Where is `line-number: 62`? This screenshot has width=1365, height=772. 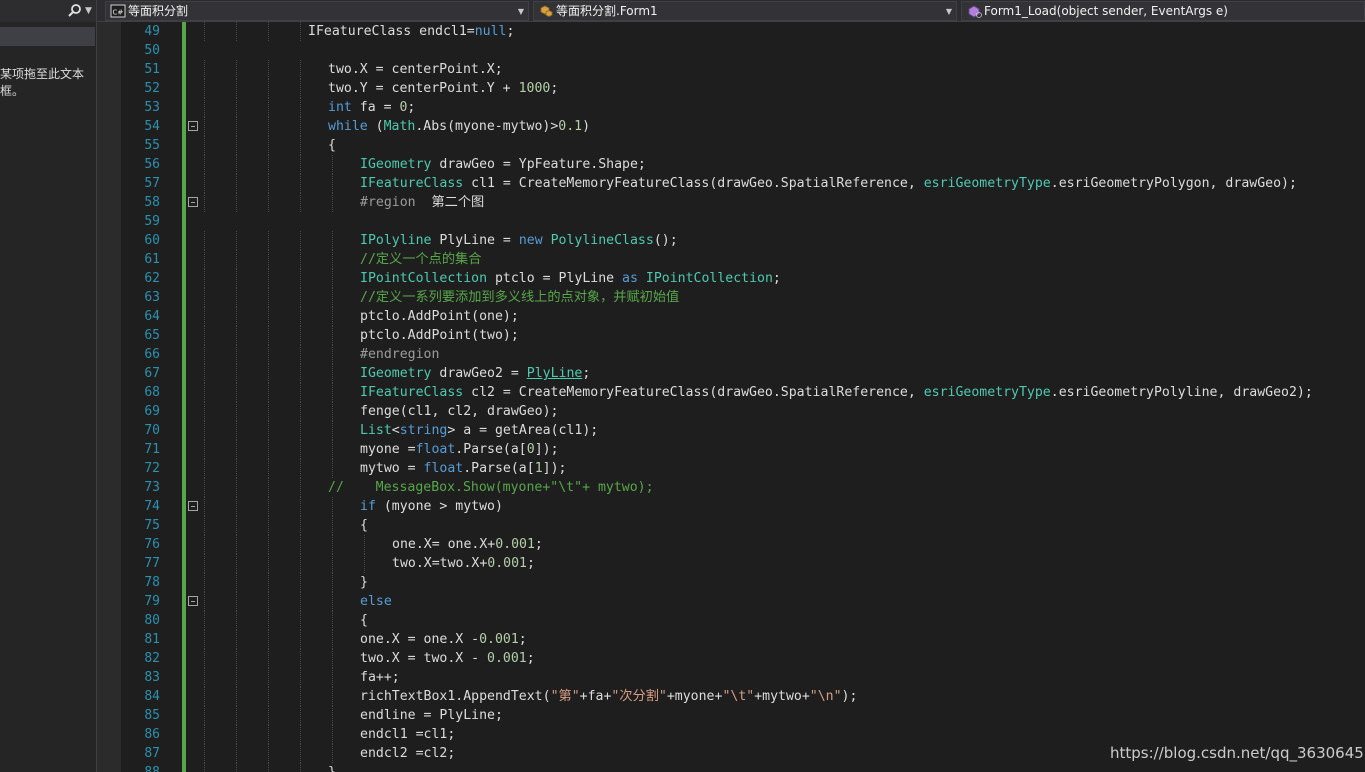 line-number: 62 is located at coordinates (152, 278).